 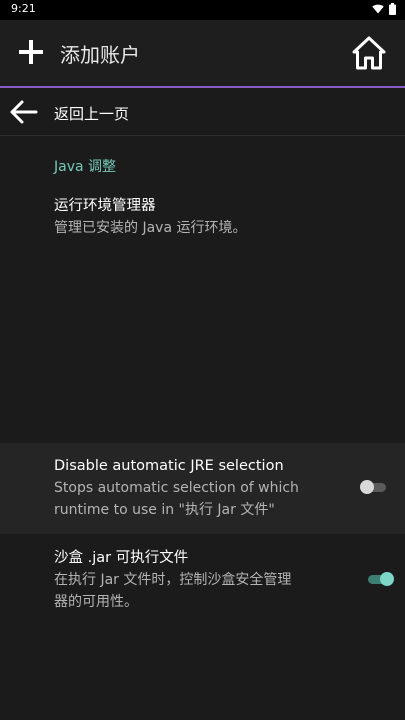 What do you see at coordinates (202, 87) in the screenshot?
I see `app-bar-accent-line` at bounding box center [202, 87].